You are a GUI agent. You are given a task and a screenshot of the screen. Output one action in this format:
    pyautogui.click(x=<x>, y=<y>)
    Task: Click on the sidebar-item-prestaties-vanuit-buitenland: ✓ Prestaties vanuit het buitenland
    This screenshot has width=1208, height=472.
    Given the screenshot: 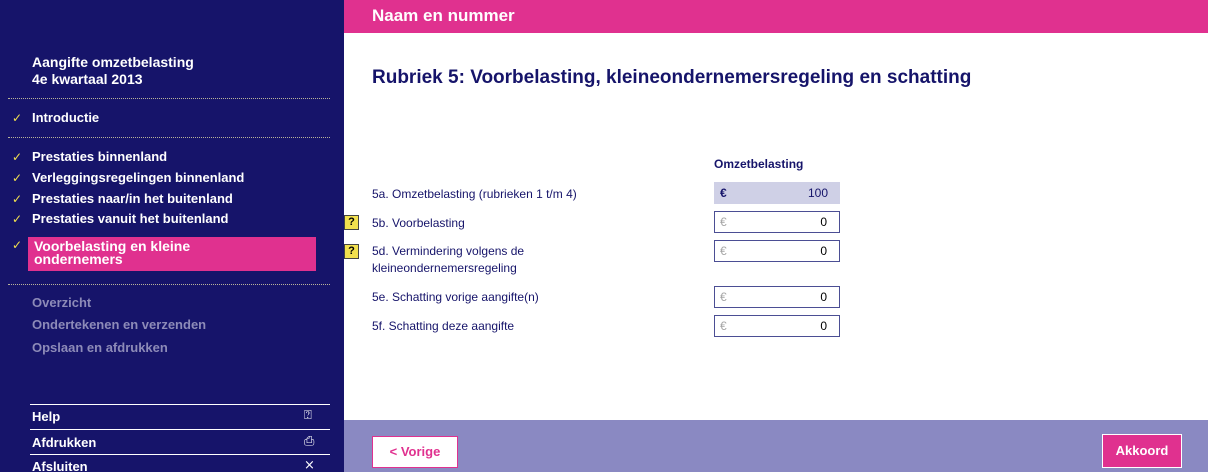 What is the action you would take?
    pyautogui.click(x=120, y=219)
    